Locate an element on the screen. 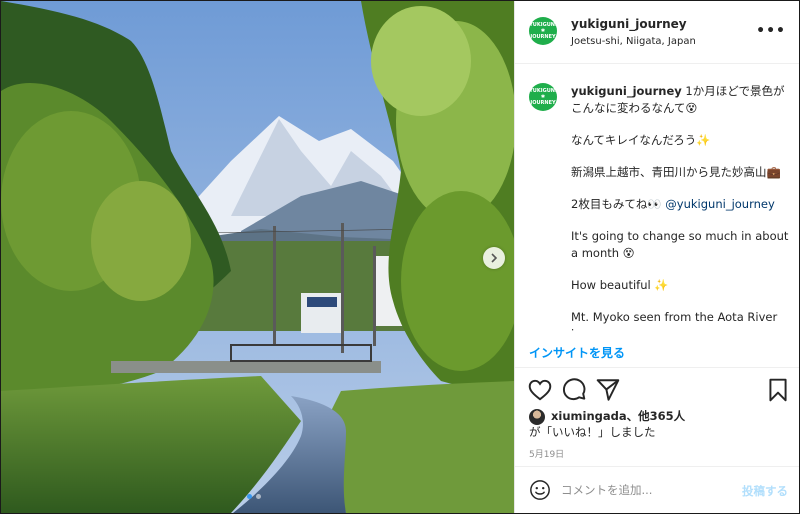 This screenshot has height=514, width=800. likes-suffix: が「いいね！」しました is located at coordinates (592, 432).